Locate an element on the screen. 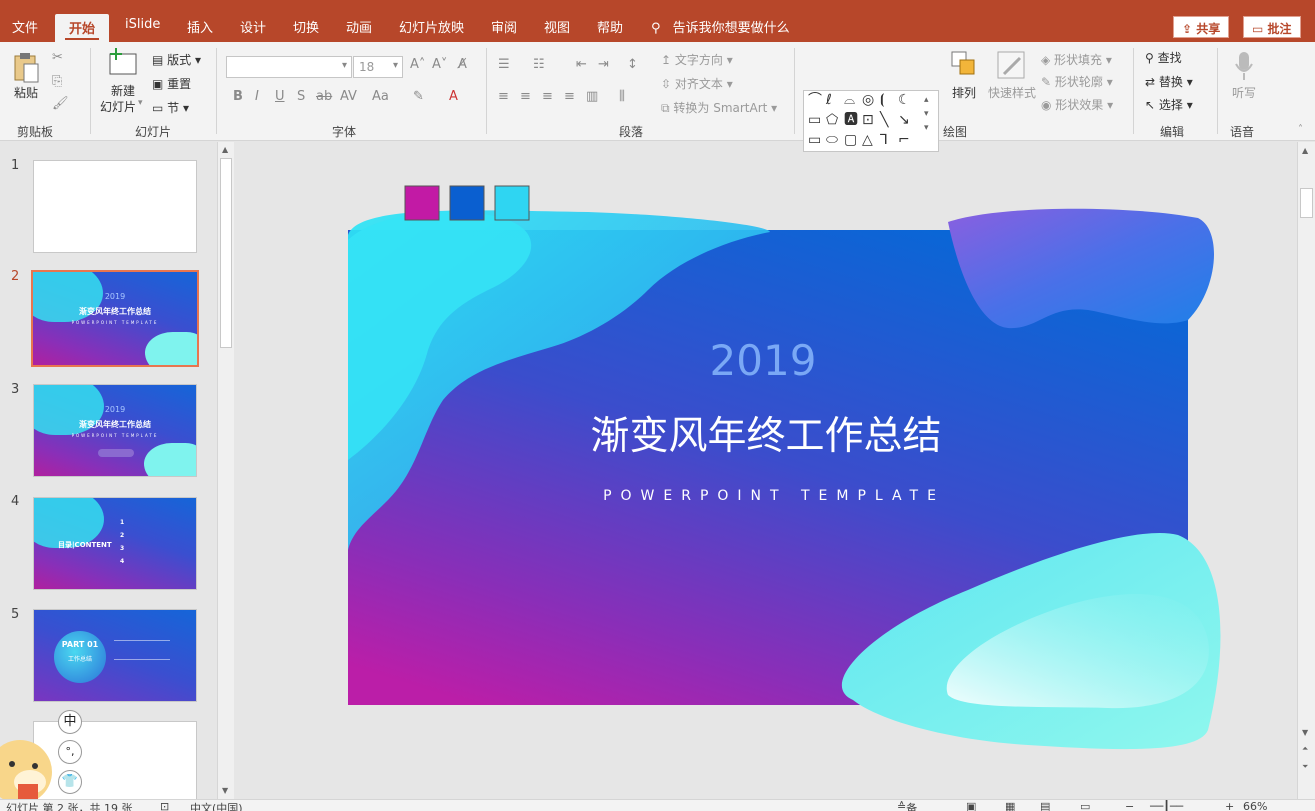 Image resolution: width=1315 pixels, height=811 pixels. curve-shape-icon: ℓ is located at coordinates (829, 100).